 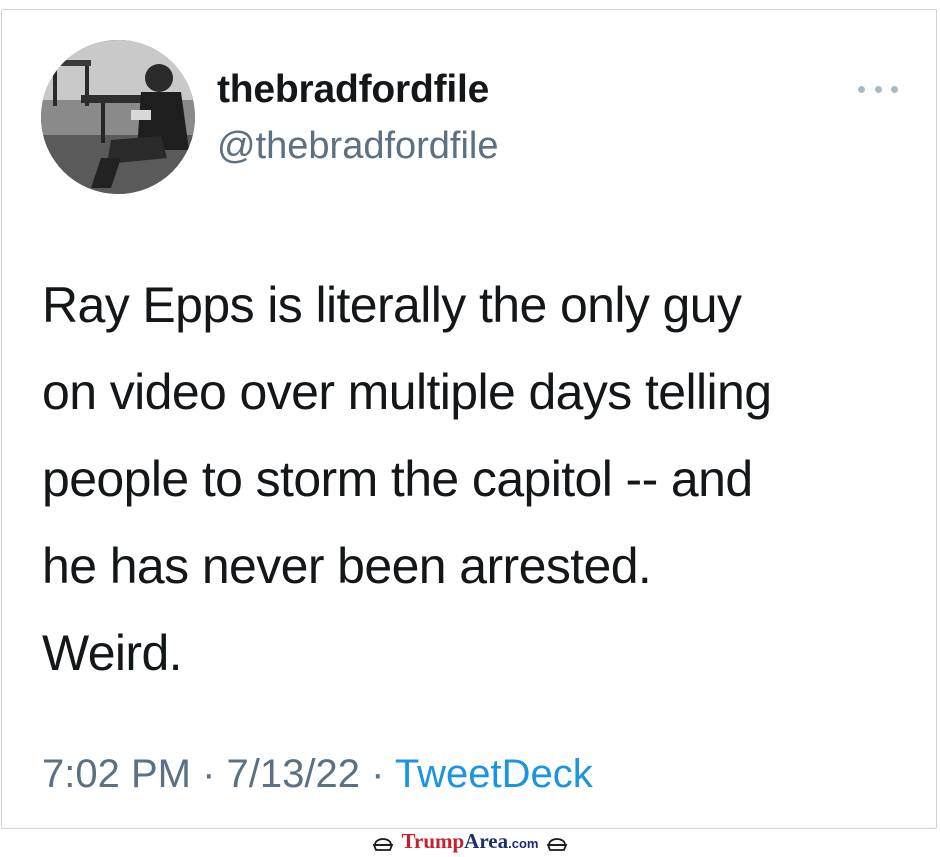 I want to click on more-options-button, so click(x=878, y=89).